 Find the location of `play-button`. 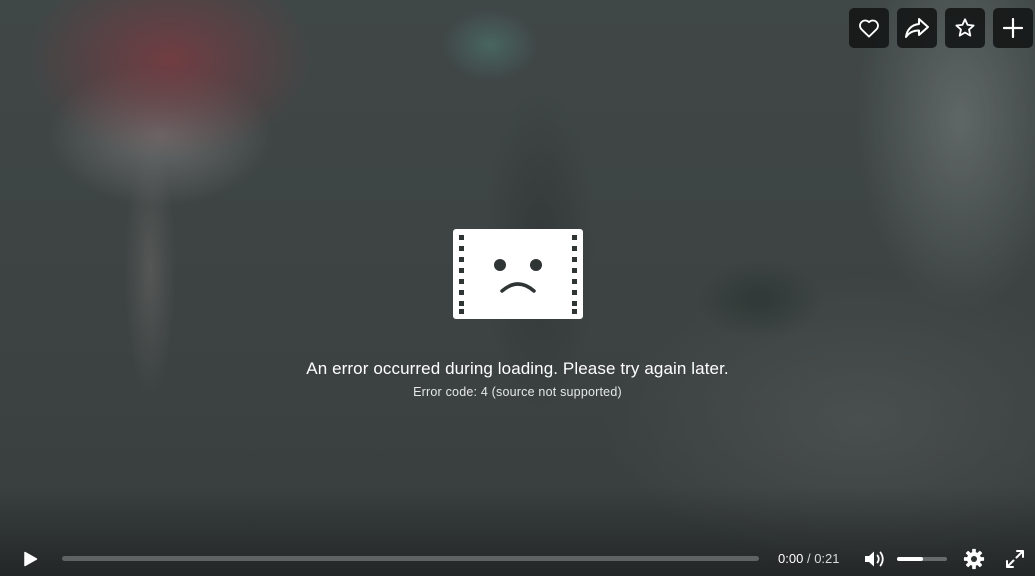

play-button is located at coordinates (31, 559).